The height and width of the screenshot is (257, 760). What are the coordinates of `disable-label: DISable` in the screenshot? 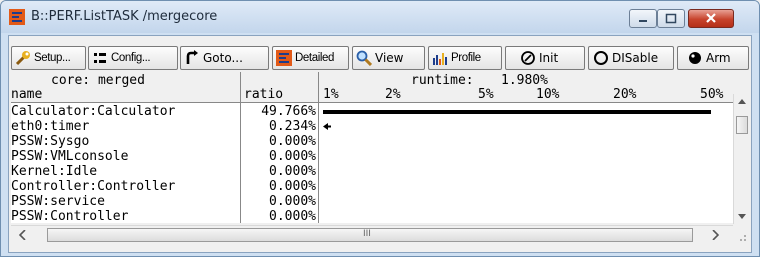 It's located at (635, 58).